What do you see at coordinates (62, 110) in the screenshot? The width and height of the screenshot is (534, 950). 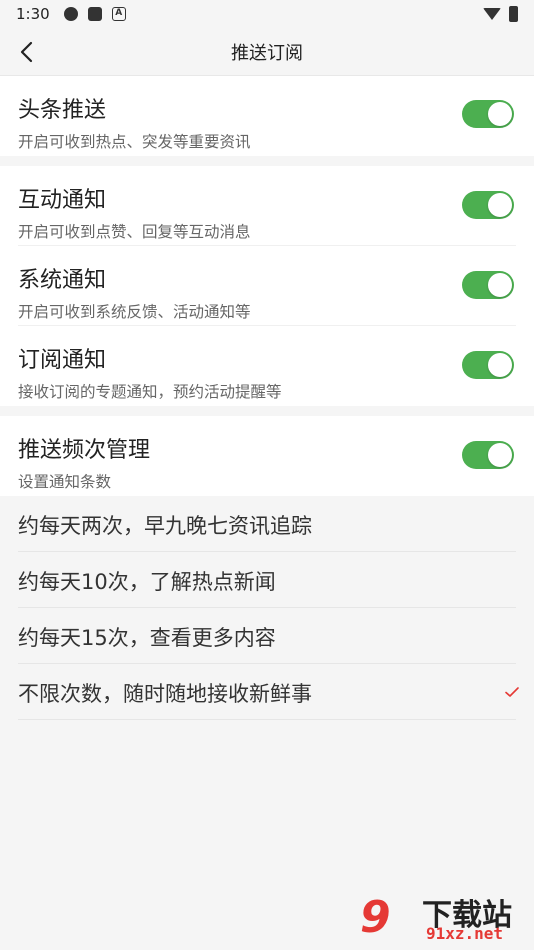 I see `headline-push-label: 头条推送` at bounding box center [62, 110].